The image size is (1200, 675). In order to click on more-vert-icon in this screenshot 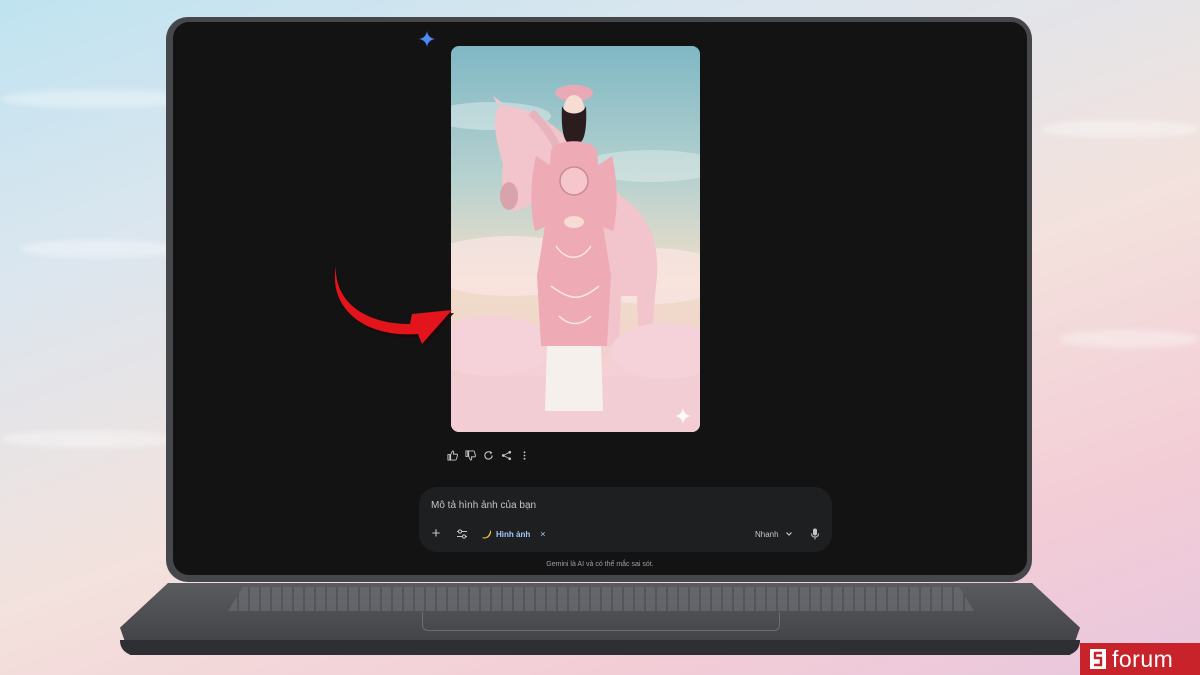, I will do `click(524, 455)`.